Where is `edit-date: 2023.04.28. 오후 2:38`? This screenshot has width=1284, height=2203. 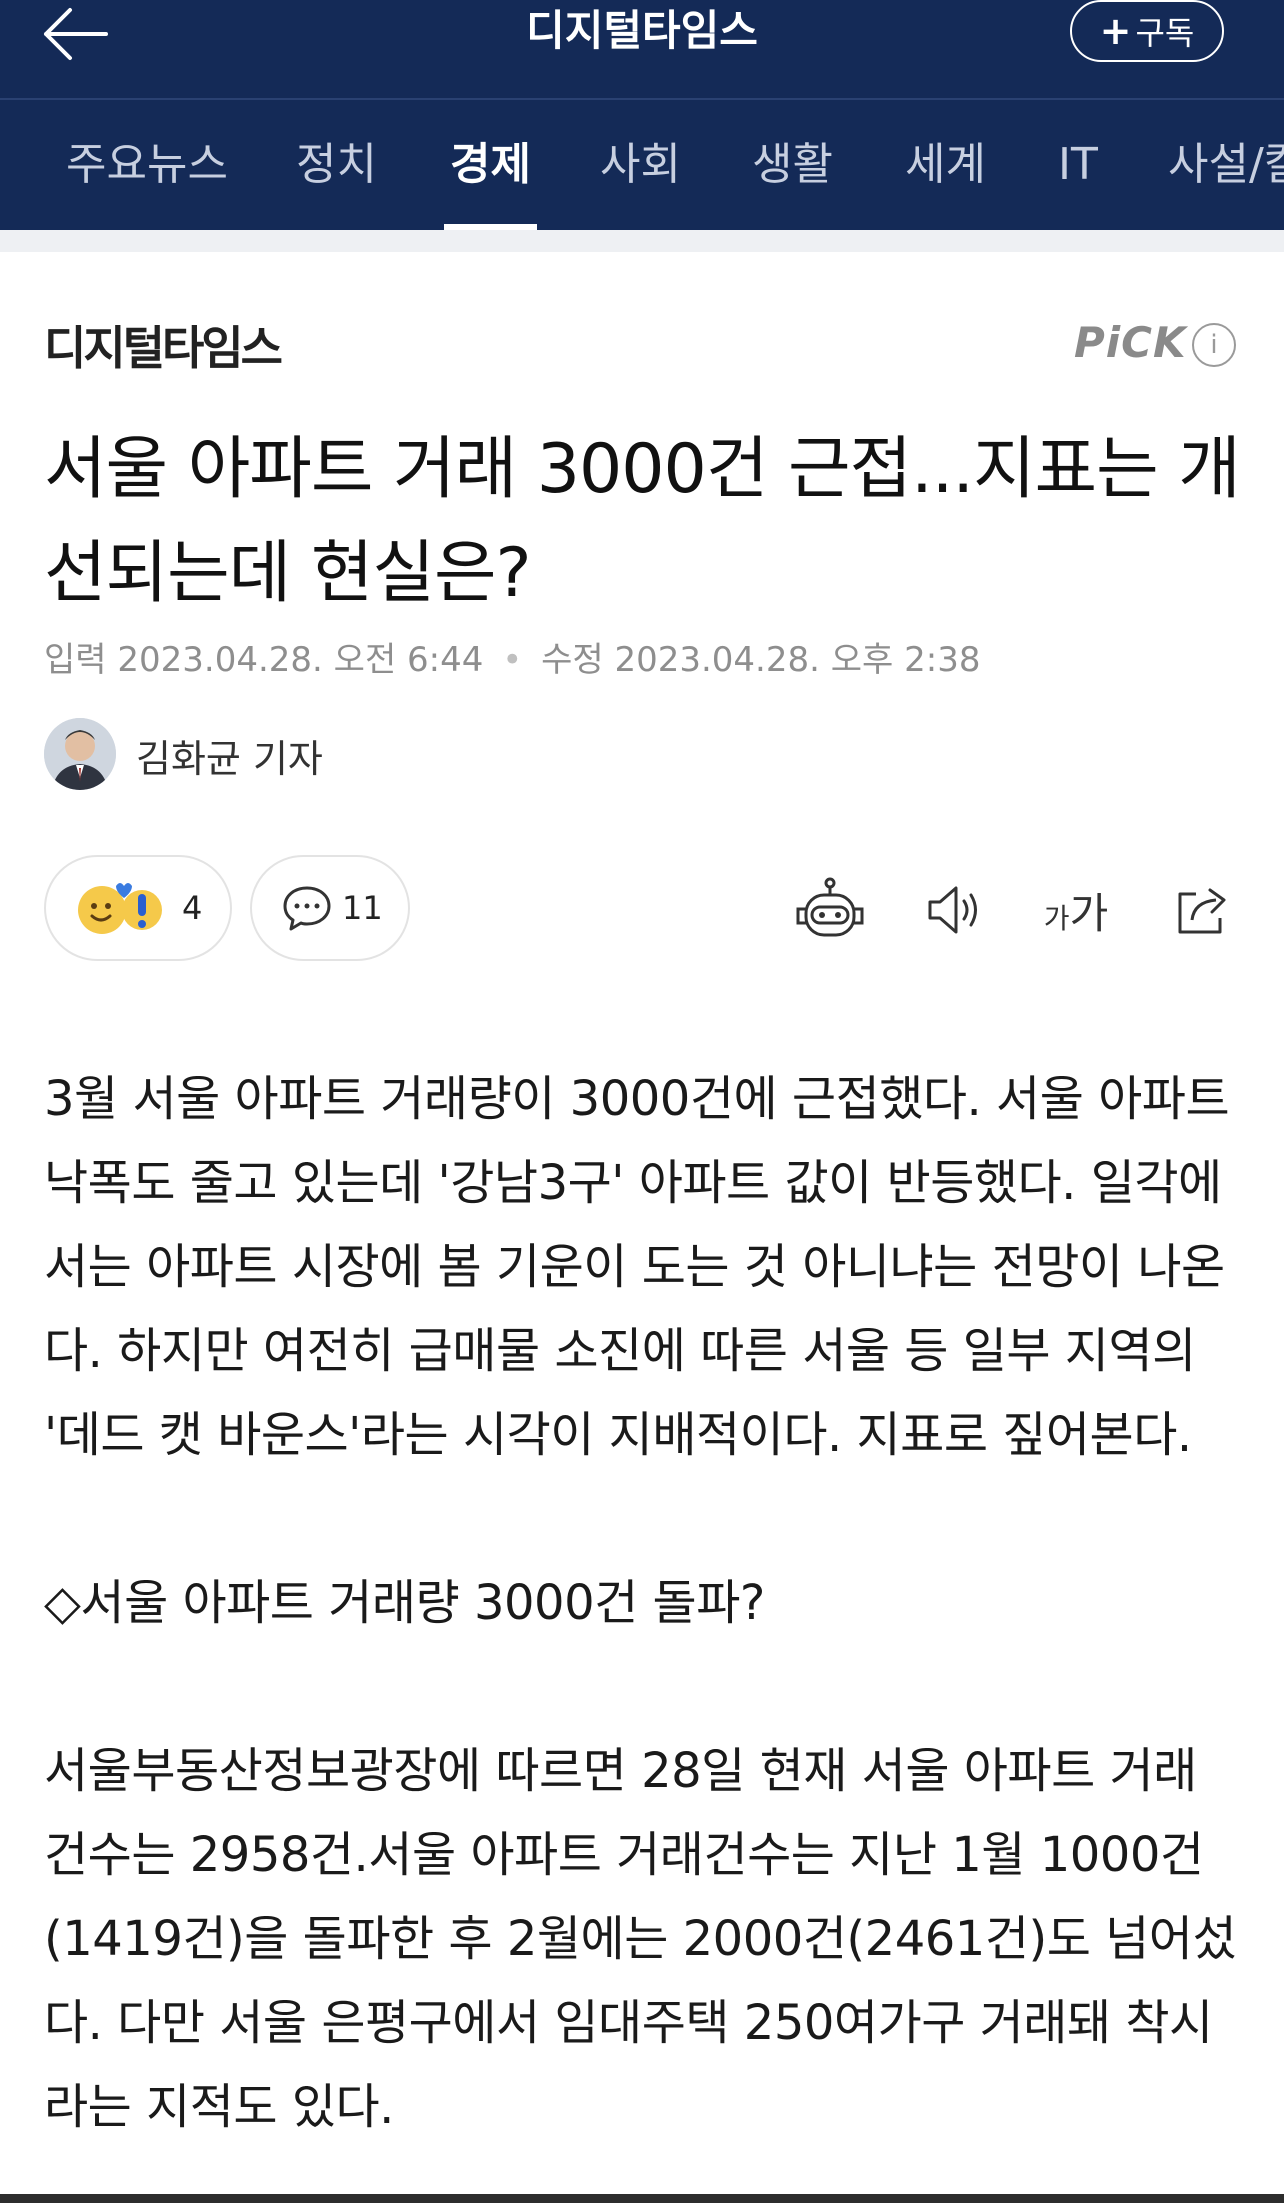 edit-date: 2023.04.28. 오후 2:38 is located at coordinates (797, 660).